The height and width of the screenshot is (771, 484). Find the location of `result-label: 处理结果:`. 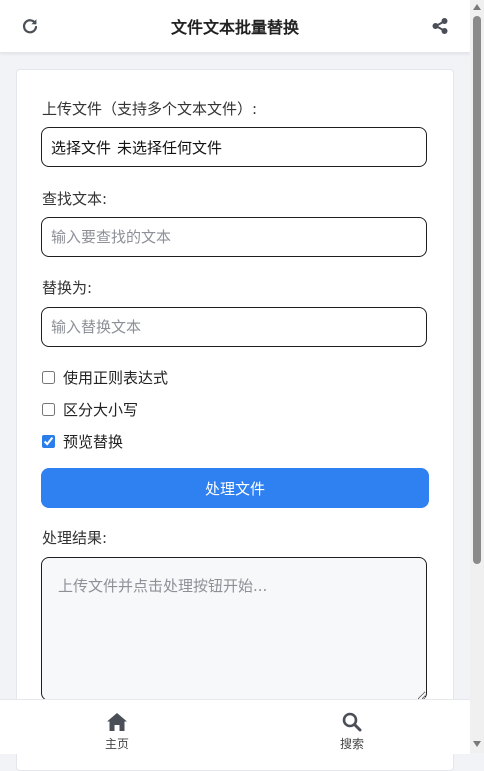

result-label: 处理结果: is located at coordinates (75, 538).